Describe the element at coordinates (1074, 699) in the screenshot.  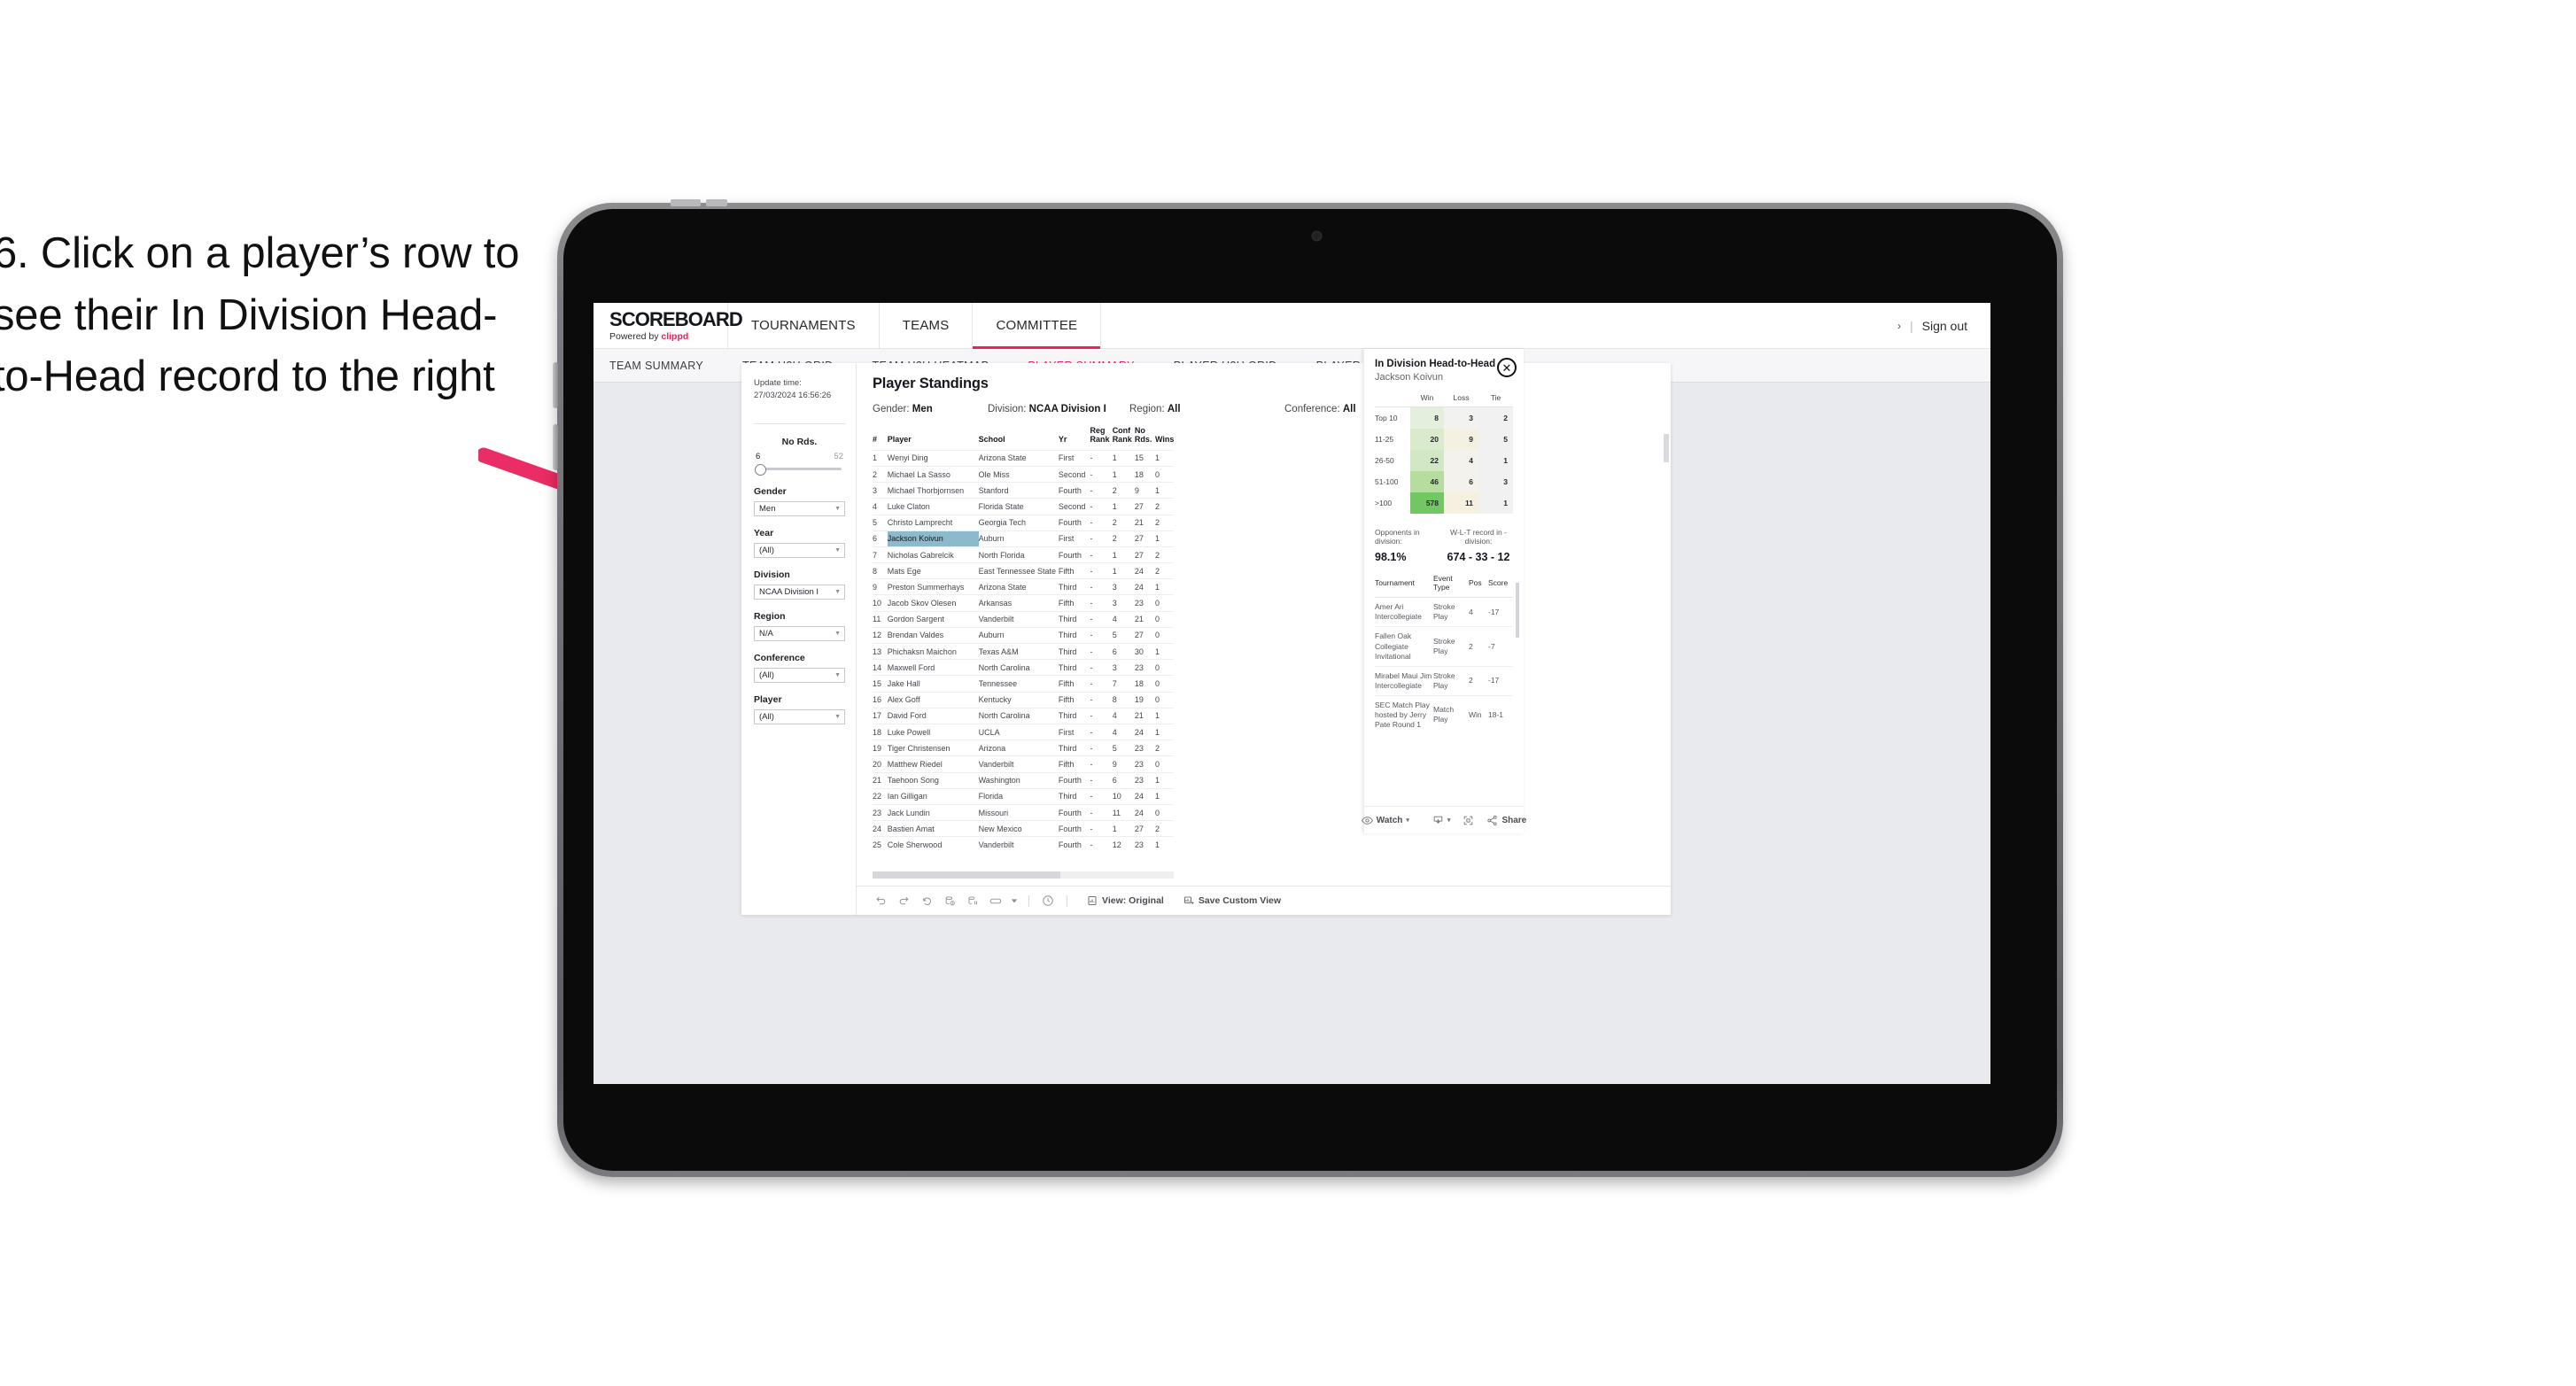
I see `cell-yr: Fifth` at that location.